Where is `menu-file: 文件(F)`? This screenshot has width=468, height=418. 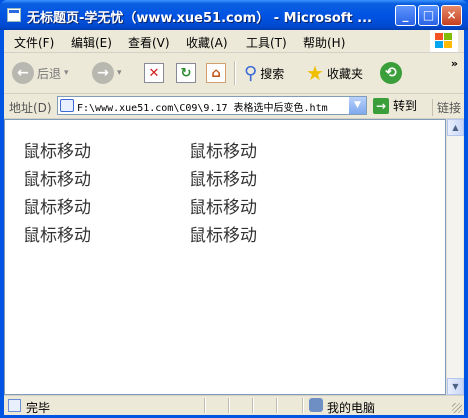 menu-file: 文件(F) is located at coordinates (34, 42).